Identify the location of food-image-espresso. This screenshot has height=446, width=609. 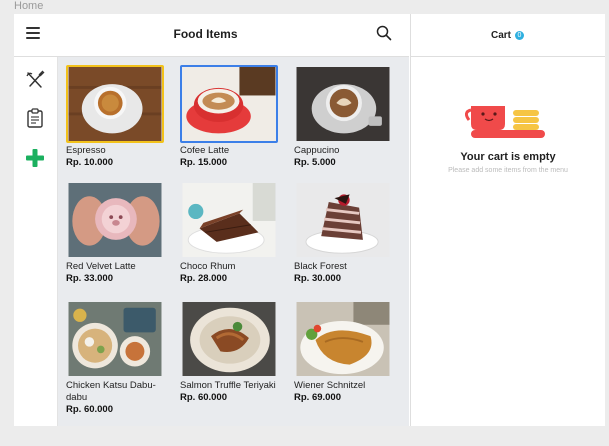
(115, 104).